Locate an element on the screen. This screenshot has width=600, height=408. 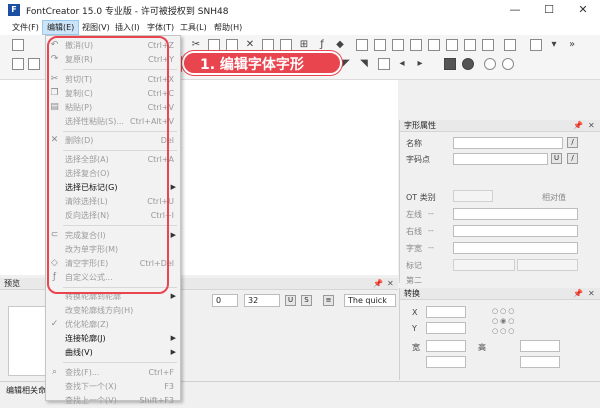
preview-size2-field: 32 is located at coordinates (262, 300).